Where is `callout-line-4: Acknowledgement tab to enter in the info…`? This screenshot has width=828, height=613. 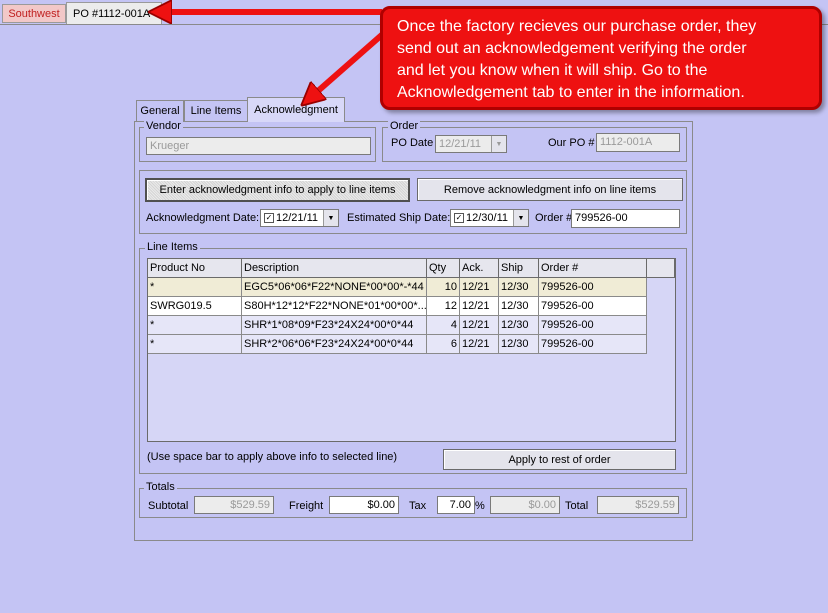
callout-line-4: Acknowledgement tab to enter in the info… is located at coordinates (571, 92).